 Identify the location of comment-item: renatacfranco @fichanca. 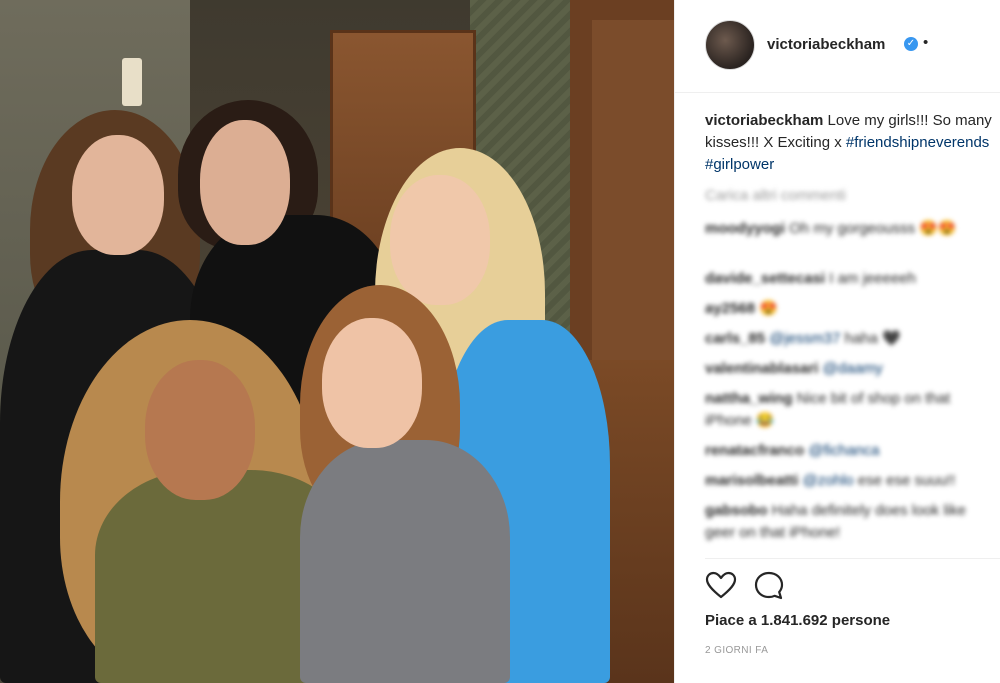
(852, 451).